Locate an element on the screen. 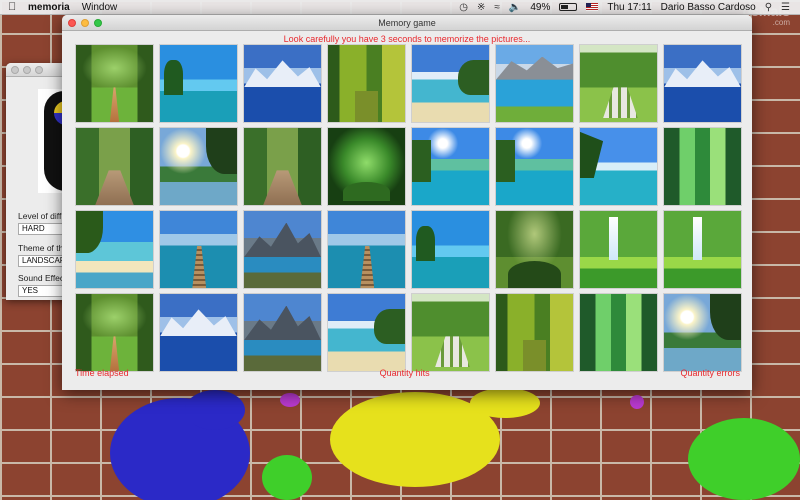  spotlight-icon: ⚲ is located at coordinates (768, 7).